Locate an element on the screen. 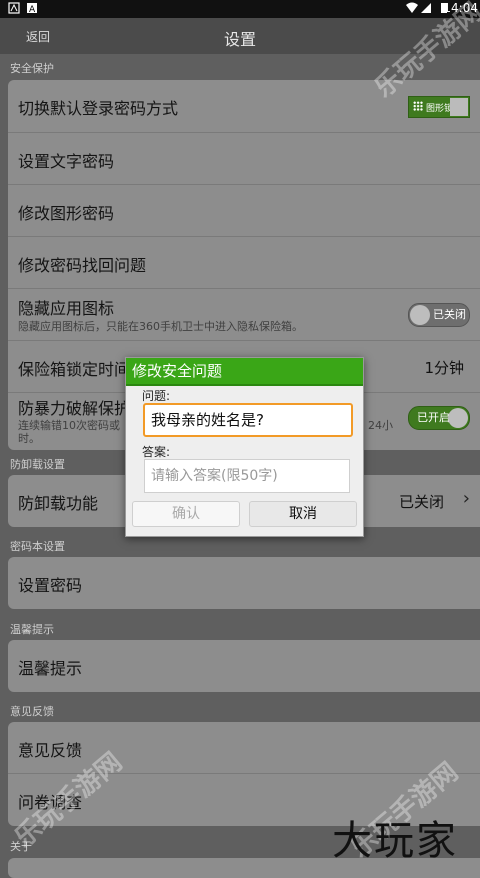  row-set-password: 设置密码 is located at coordinates (244, 583).